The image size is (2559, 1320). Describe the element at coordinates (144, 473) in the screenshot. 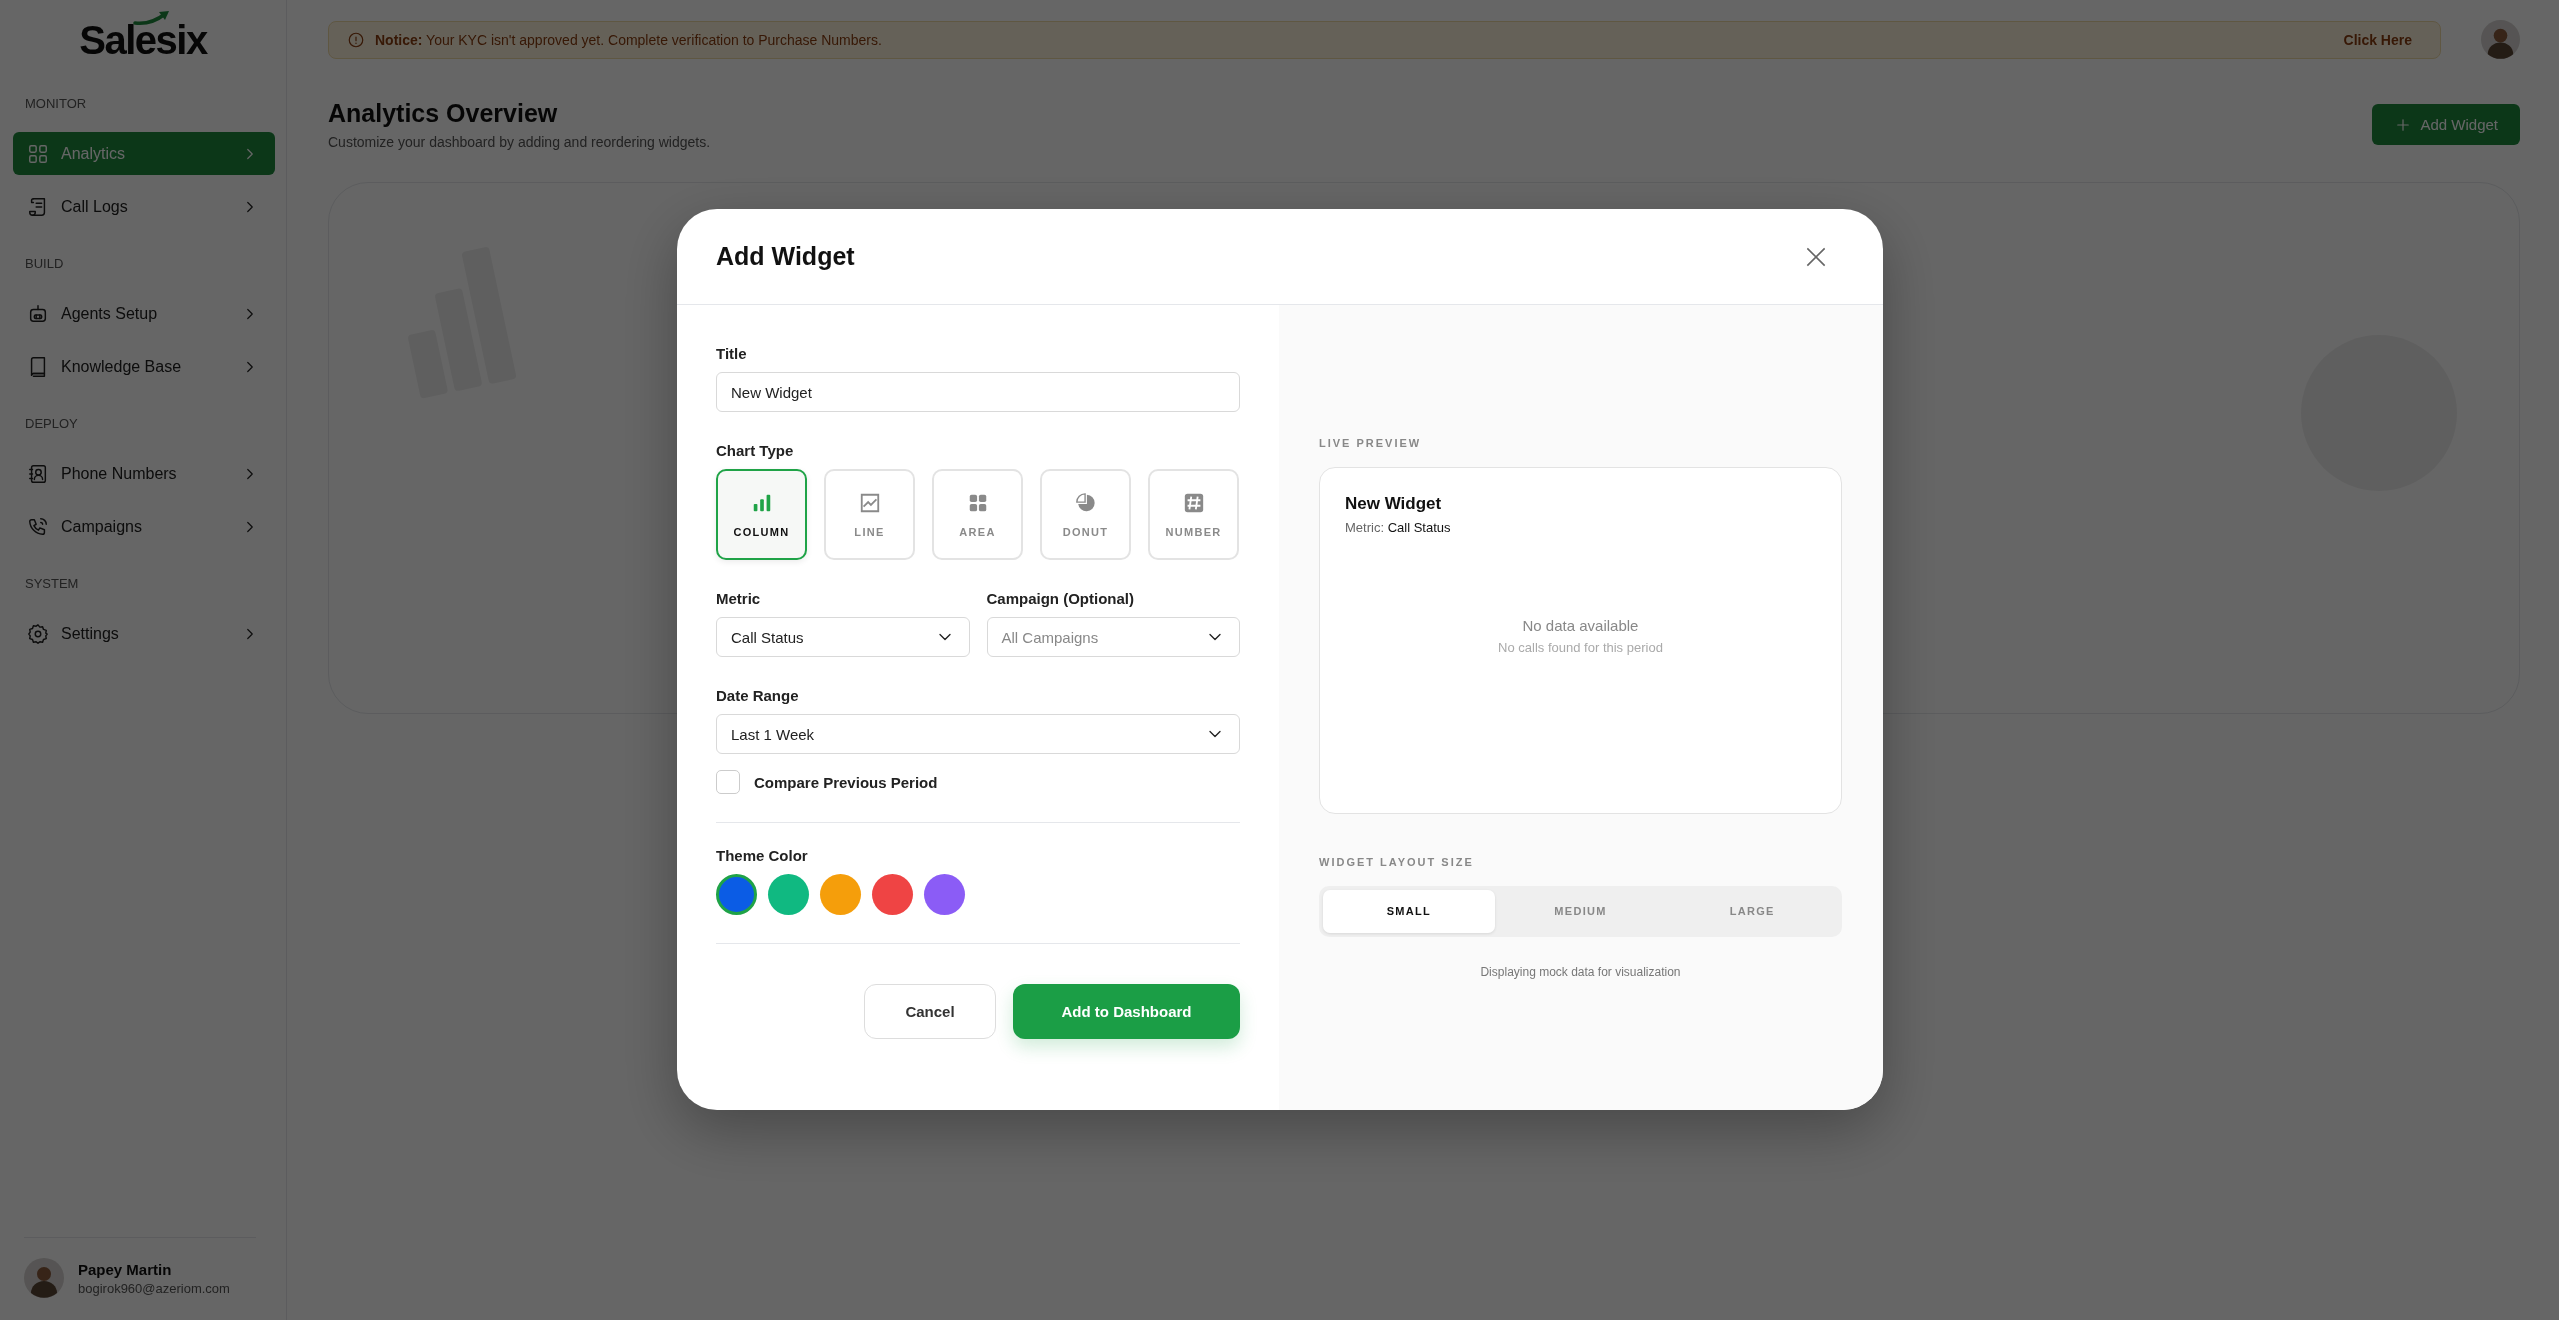

I see `nav-item: Phone Numbers` at that location.